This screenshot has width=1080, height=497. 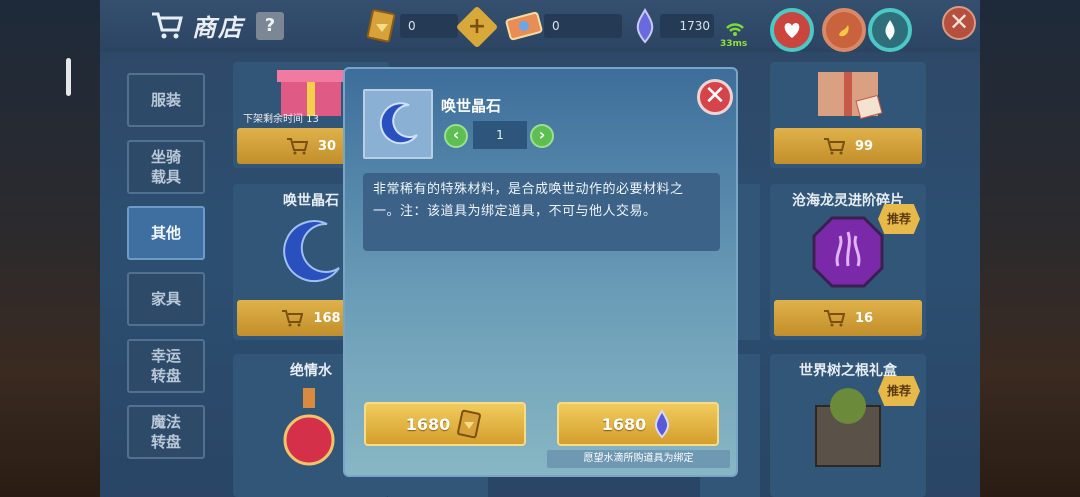 I want to click on world-tree-box-icon, so click(x=848, y=427).